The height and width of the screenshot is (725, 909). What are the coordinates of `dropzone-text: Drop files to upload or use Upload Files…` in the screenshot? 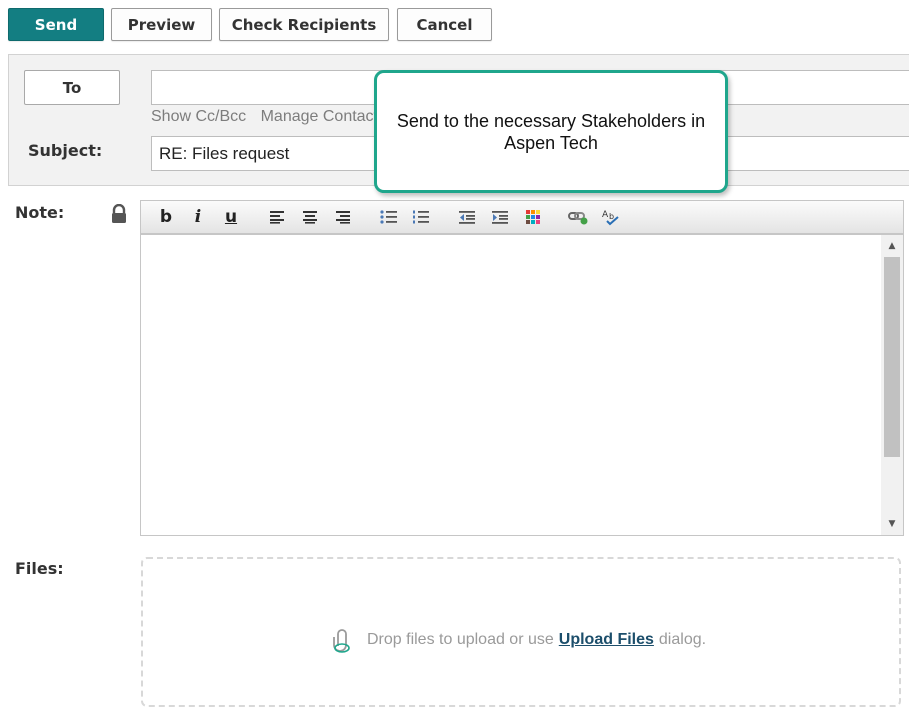 It's located at (517, 640).